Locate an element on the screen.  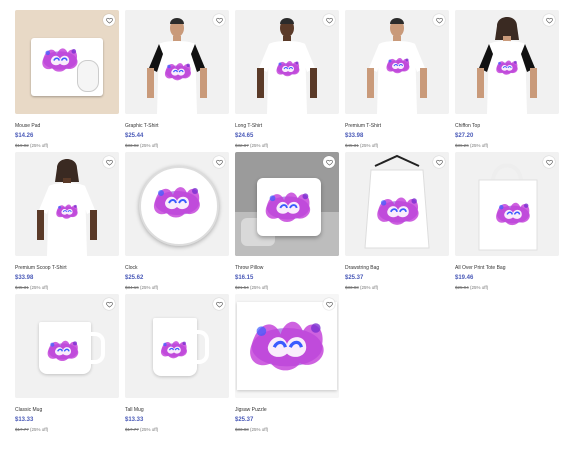
product-card: Long T-Shirt $24.65 $32.87 (25% off) is located at coordinates (287, 79).